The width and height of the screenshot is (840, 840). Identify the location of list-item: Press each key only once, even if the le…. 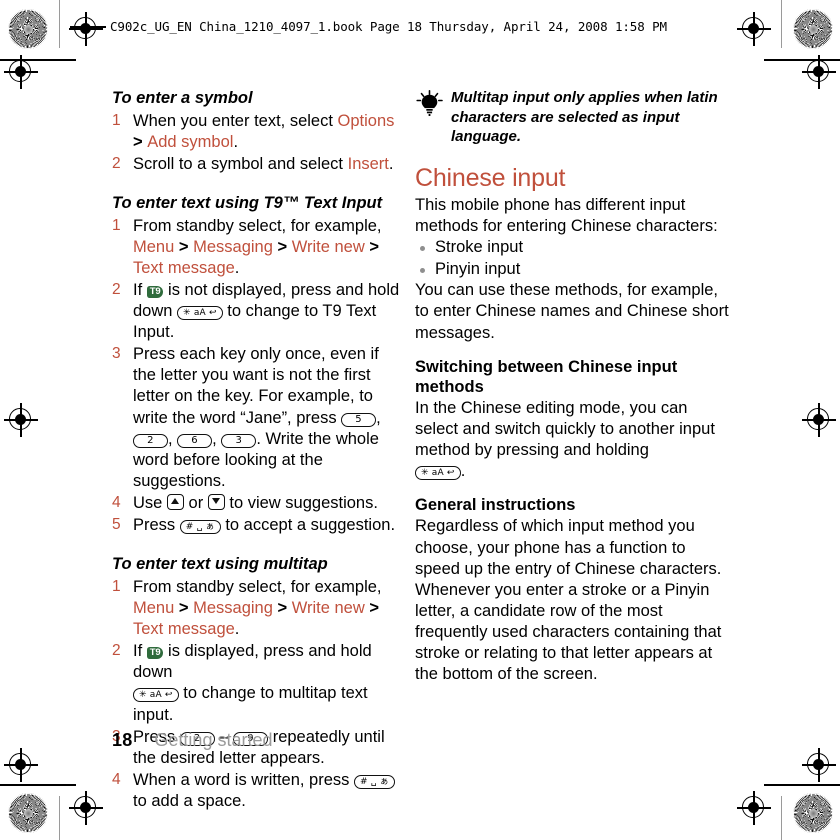
(246, 417).